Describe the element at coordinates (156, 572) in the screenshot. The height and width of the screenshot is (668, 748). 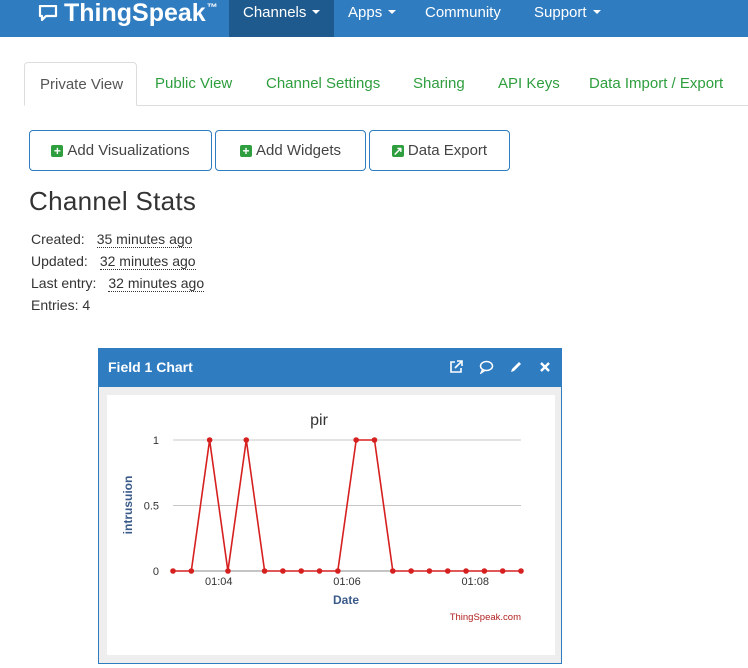
I see `y-tick-label: 0` at that location.